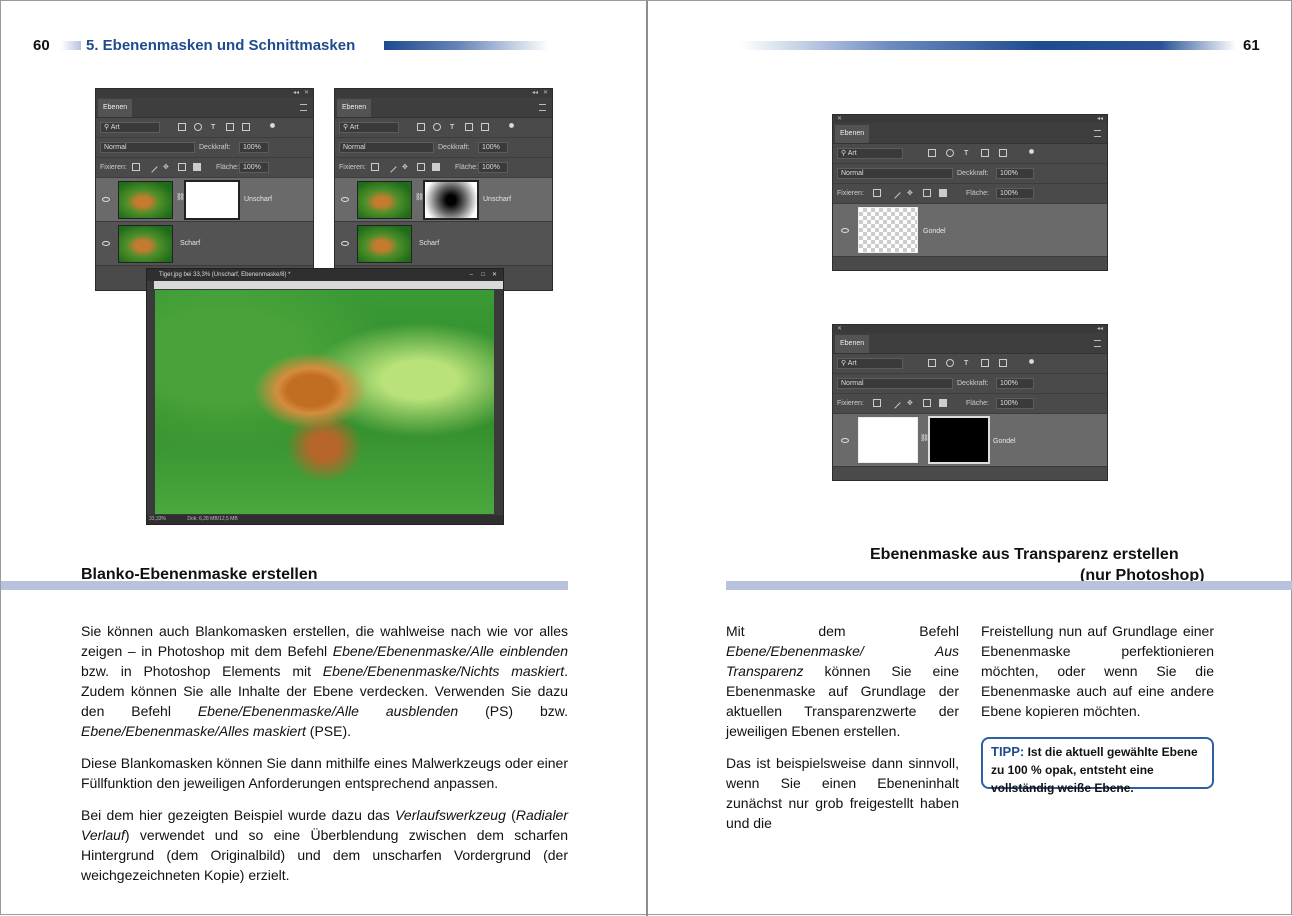 The width and height of the screenshot is (1292, 916). I want to click on minimize-icon: –, so click(471, 275).